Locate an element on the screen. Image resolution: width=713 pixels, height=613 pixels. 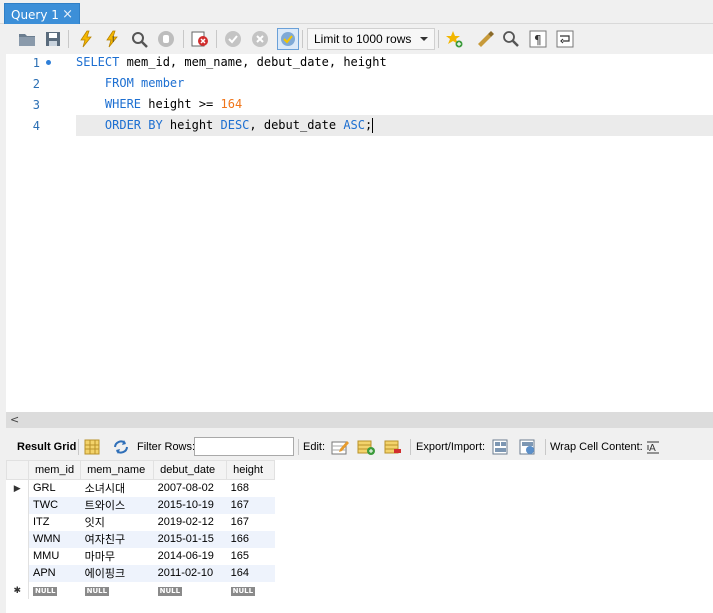
scroll-left-icon: < is located at coordinates (14, 419).